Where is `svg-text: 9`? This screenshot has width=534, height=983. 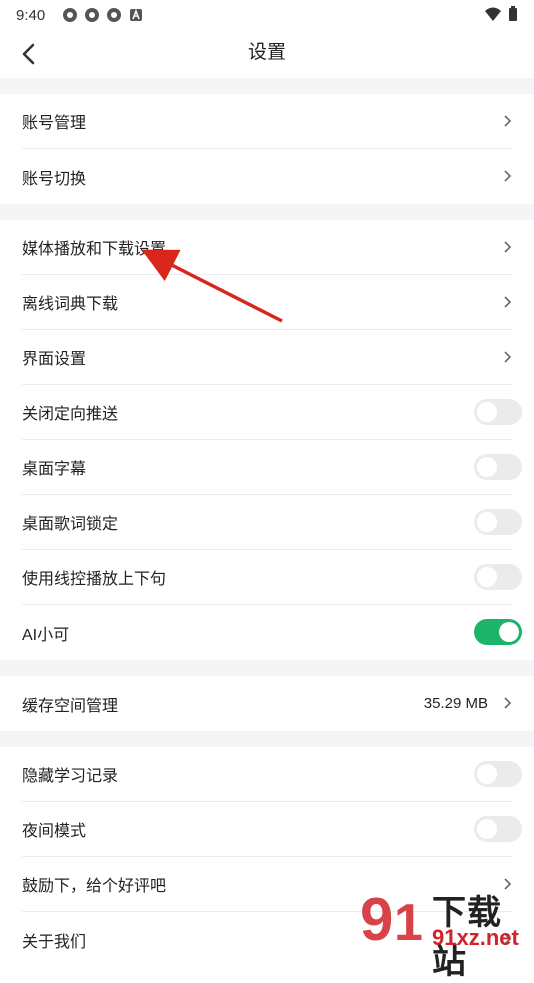 svg-text: 9 is located at coordinates (376, 918).